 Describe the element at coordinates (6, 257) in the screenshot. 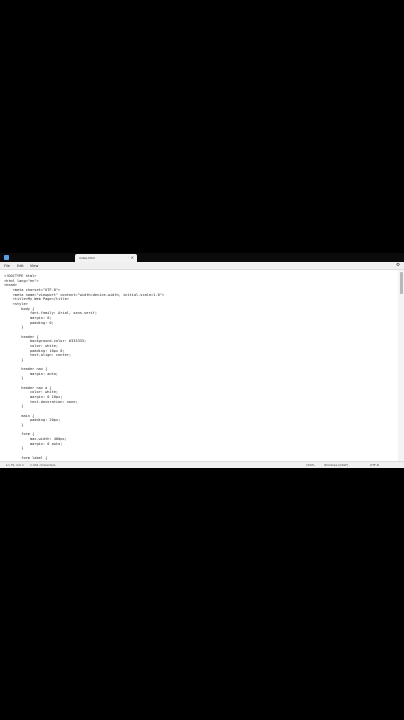

I see `notepad-icon` at that location.